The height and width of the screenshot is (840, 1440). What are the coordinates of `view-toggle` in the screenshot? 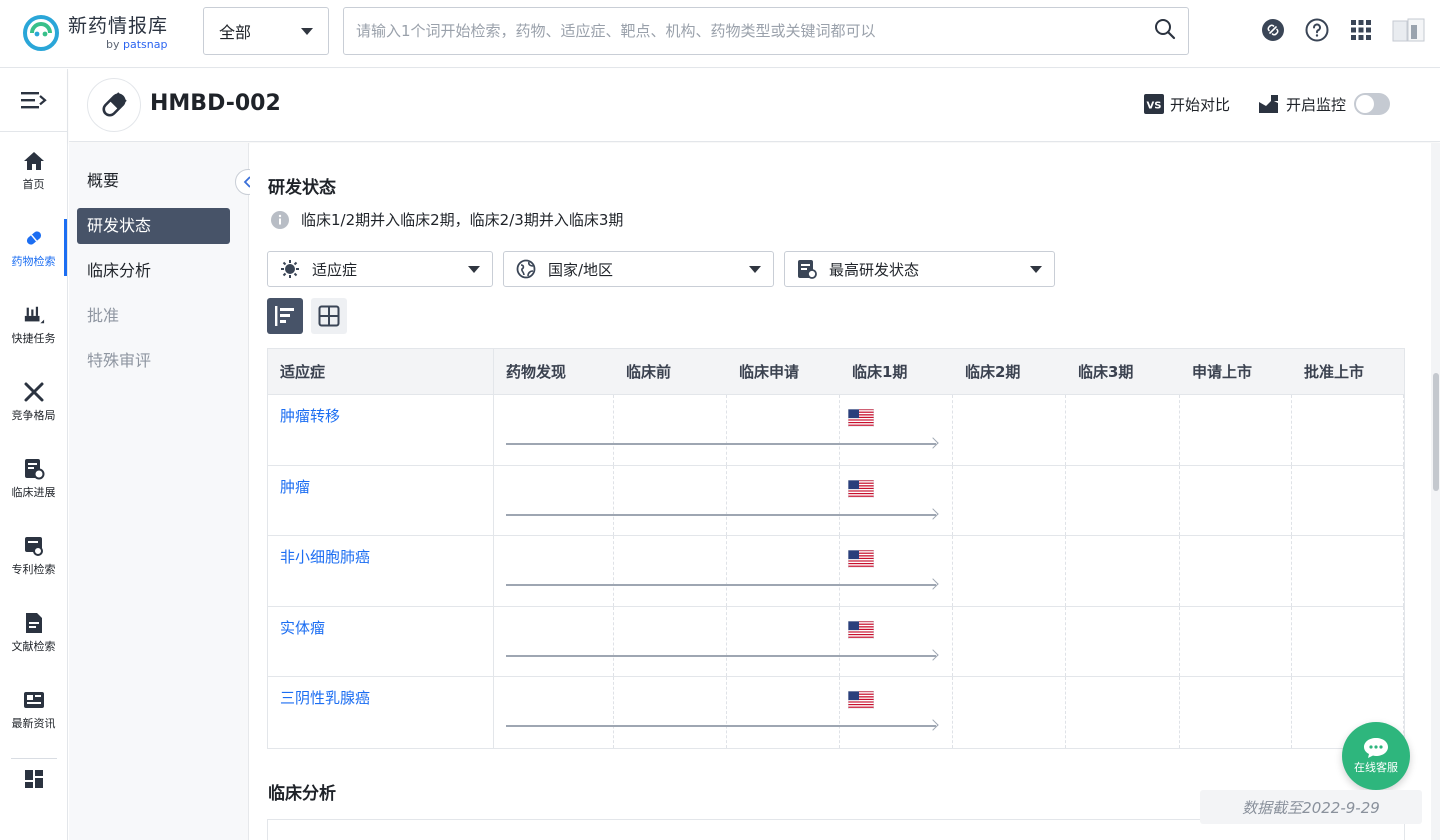 It's located at (307, 316).